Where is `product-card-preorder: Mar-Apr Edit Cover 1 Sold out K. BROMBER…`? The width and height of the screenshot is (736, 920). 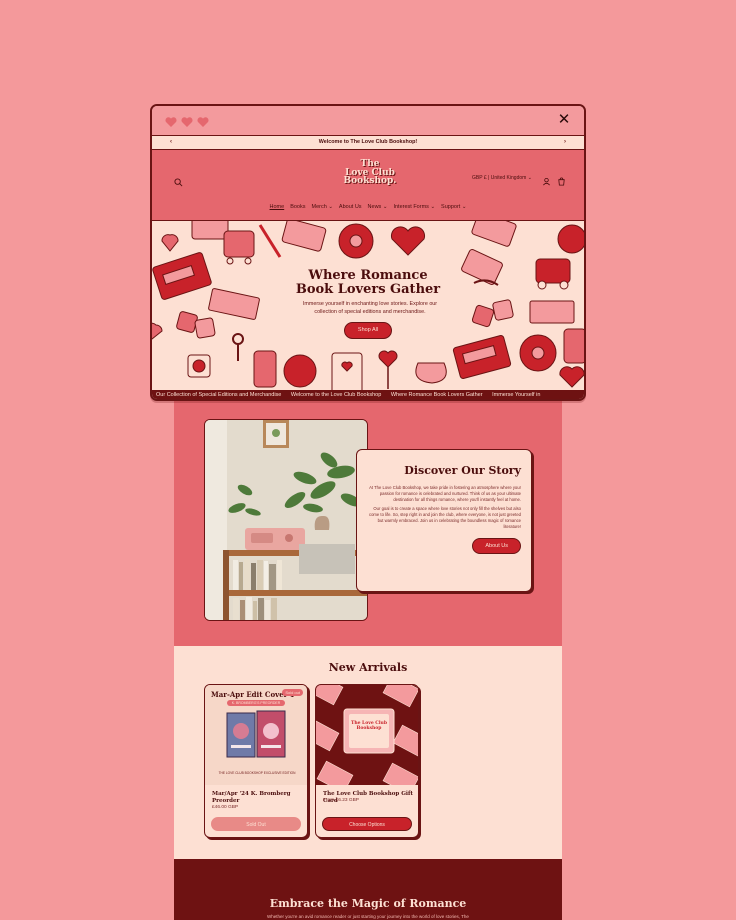
product-card-preorder: Mar-Apr Edit Cover 1 Sold out K. BROMBER… is located at coordinates (256, 761).